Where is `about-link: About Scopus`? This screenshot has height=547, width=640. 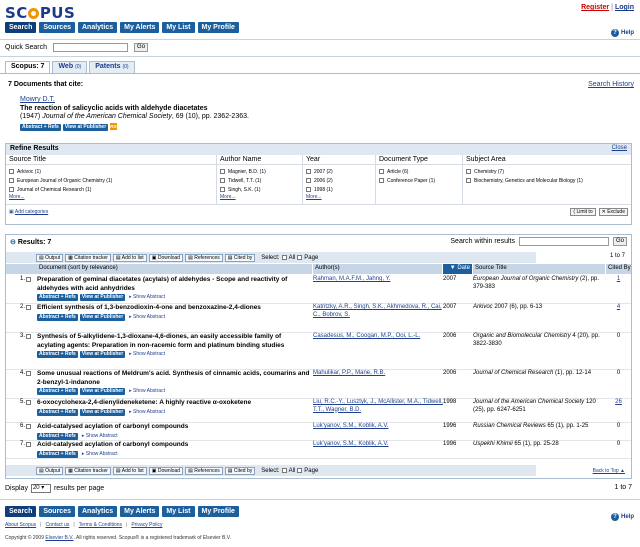 about-link: About Scopus is located at coordinates (20, 525).